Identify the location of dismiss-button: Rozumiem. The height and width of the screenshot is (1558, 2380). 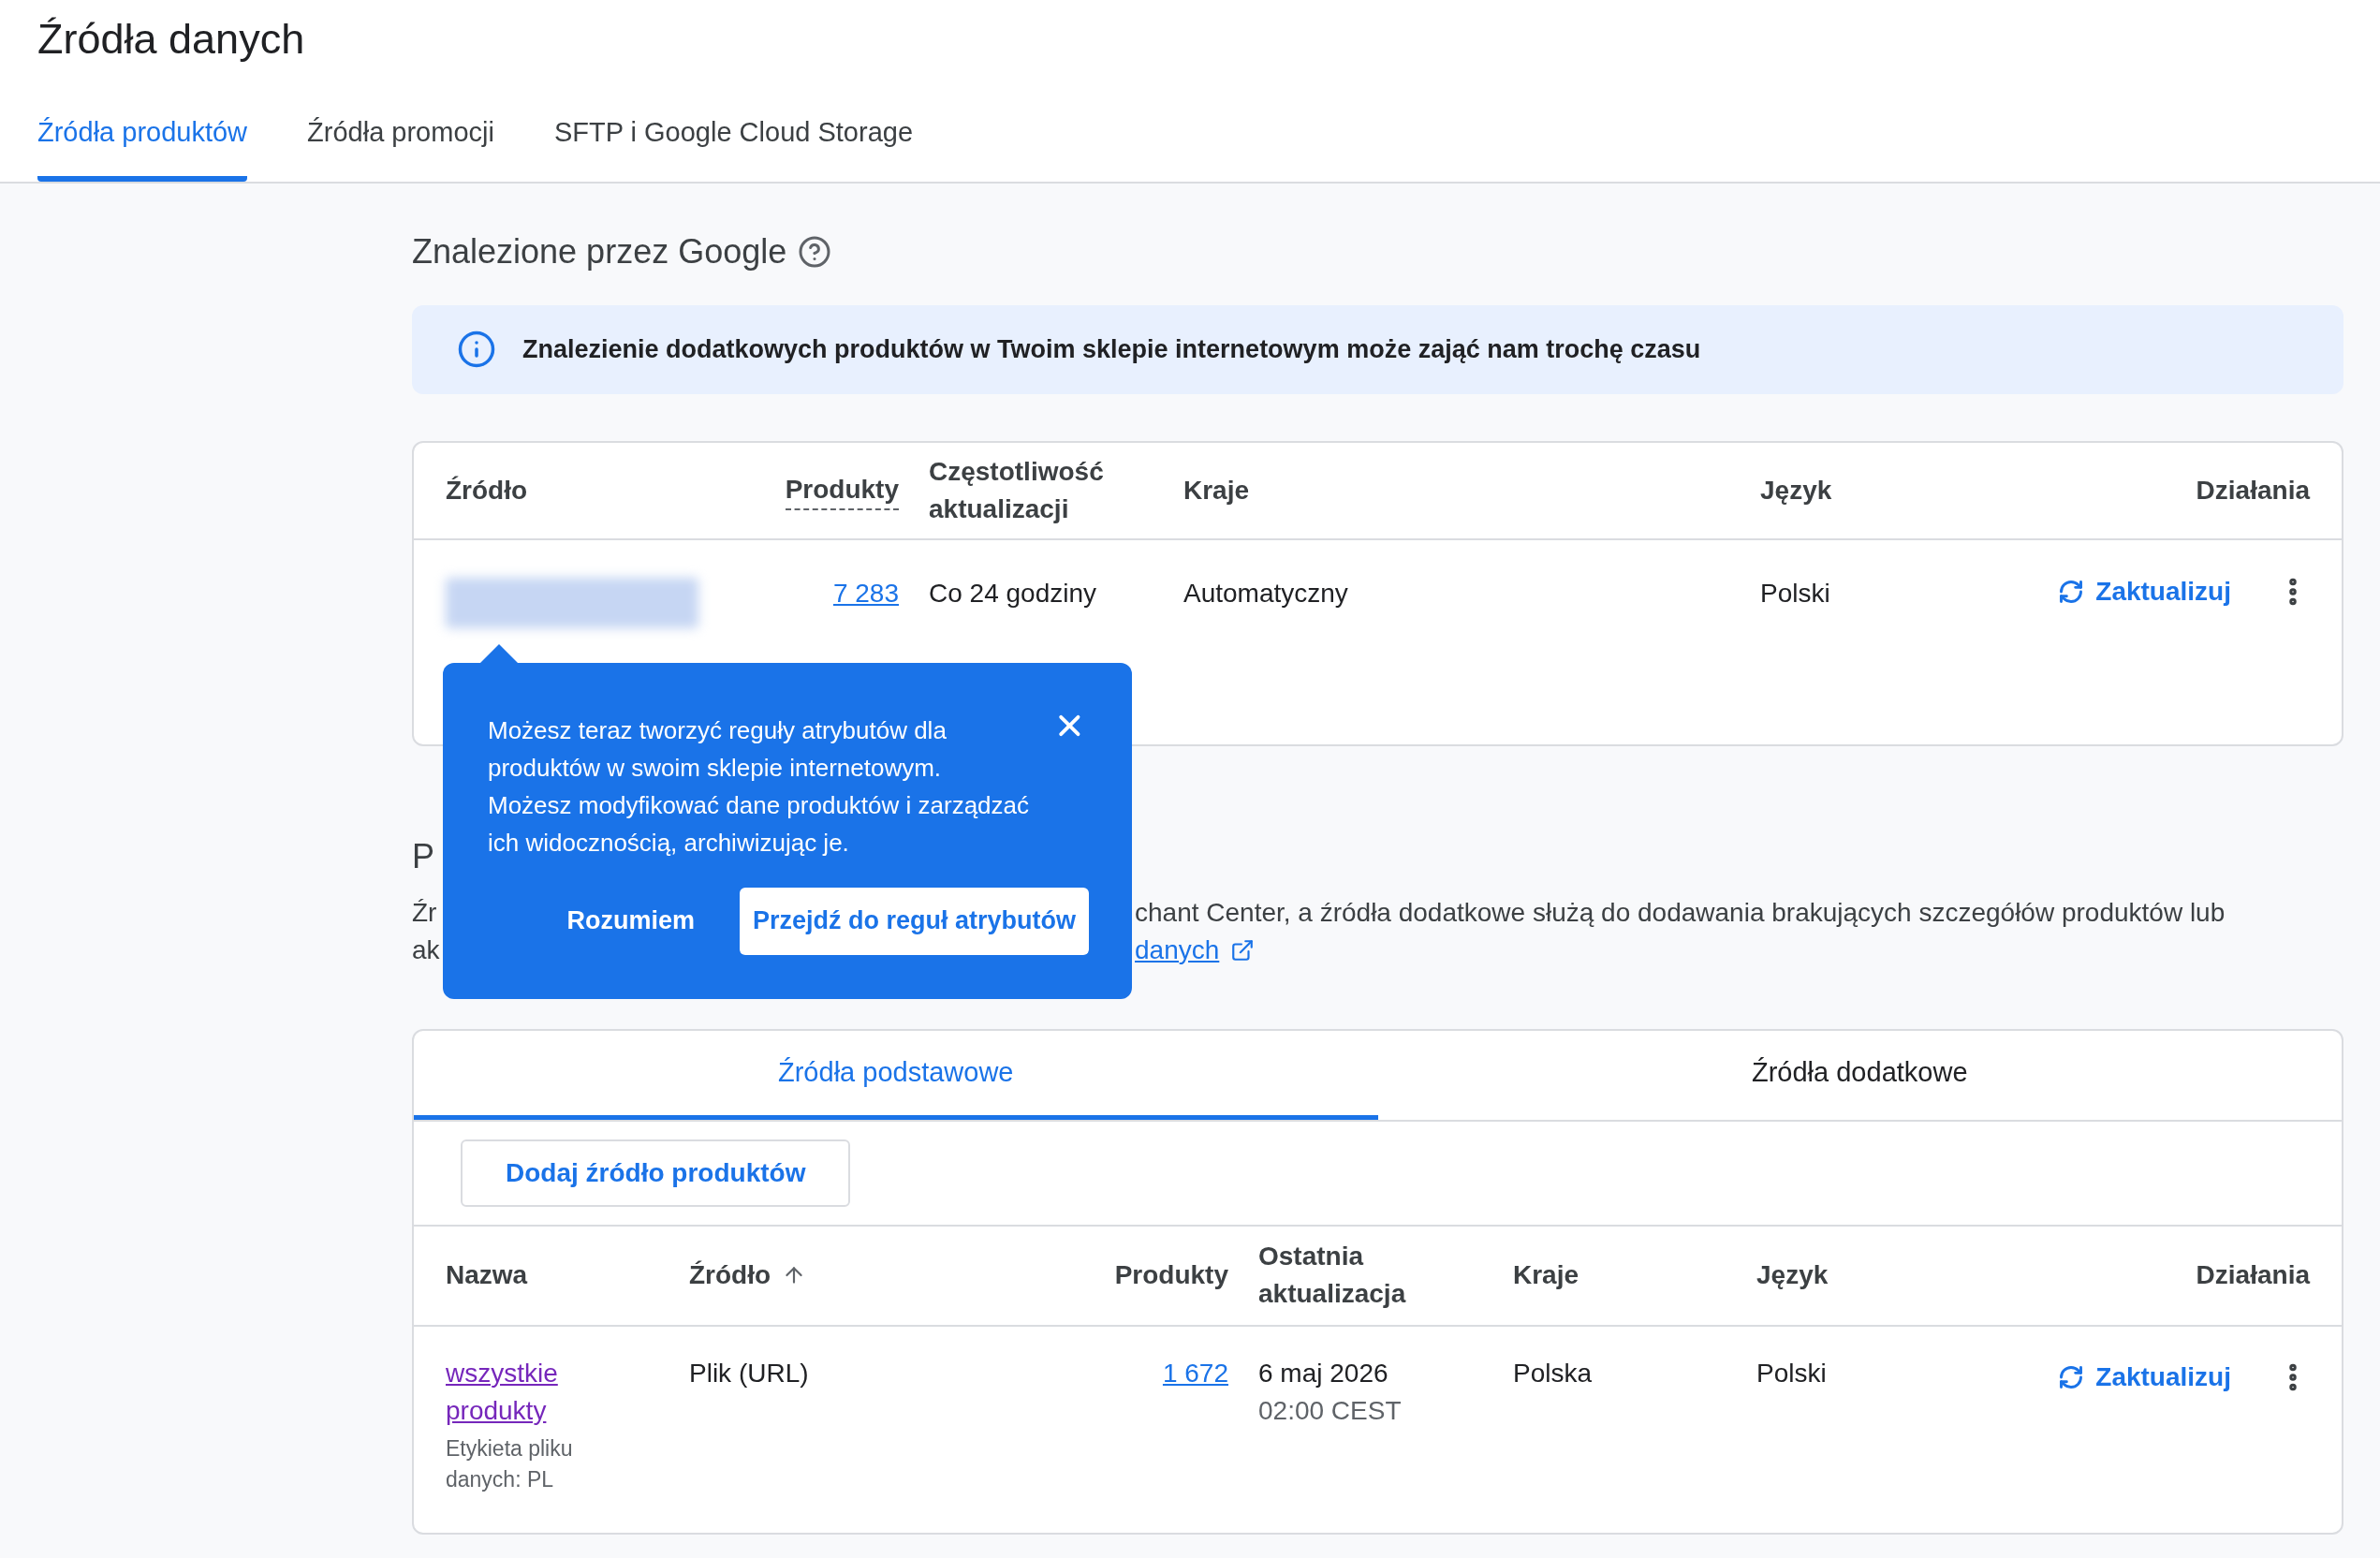
(630, 921).